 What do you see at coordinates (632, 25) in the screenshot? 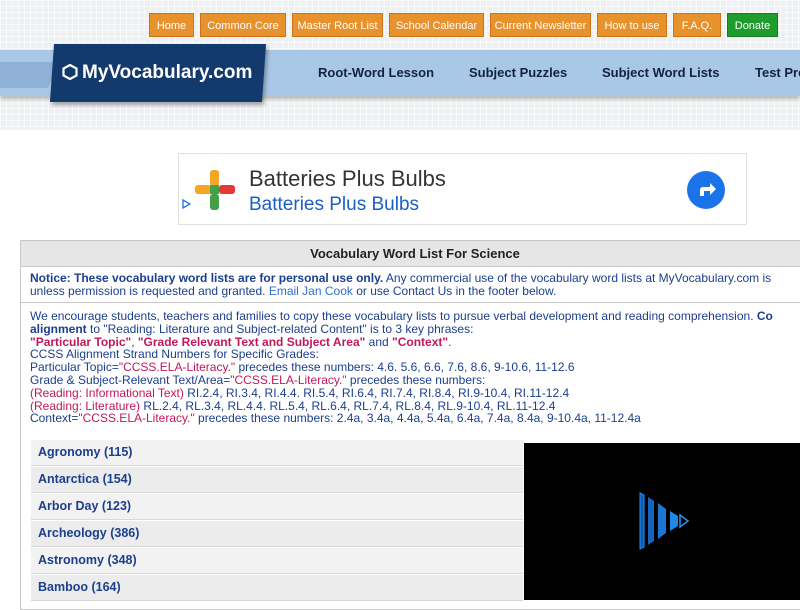
I see `nav-how-to-use-button: How to use` at bounding box center [632, 25].